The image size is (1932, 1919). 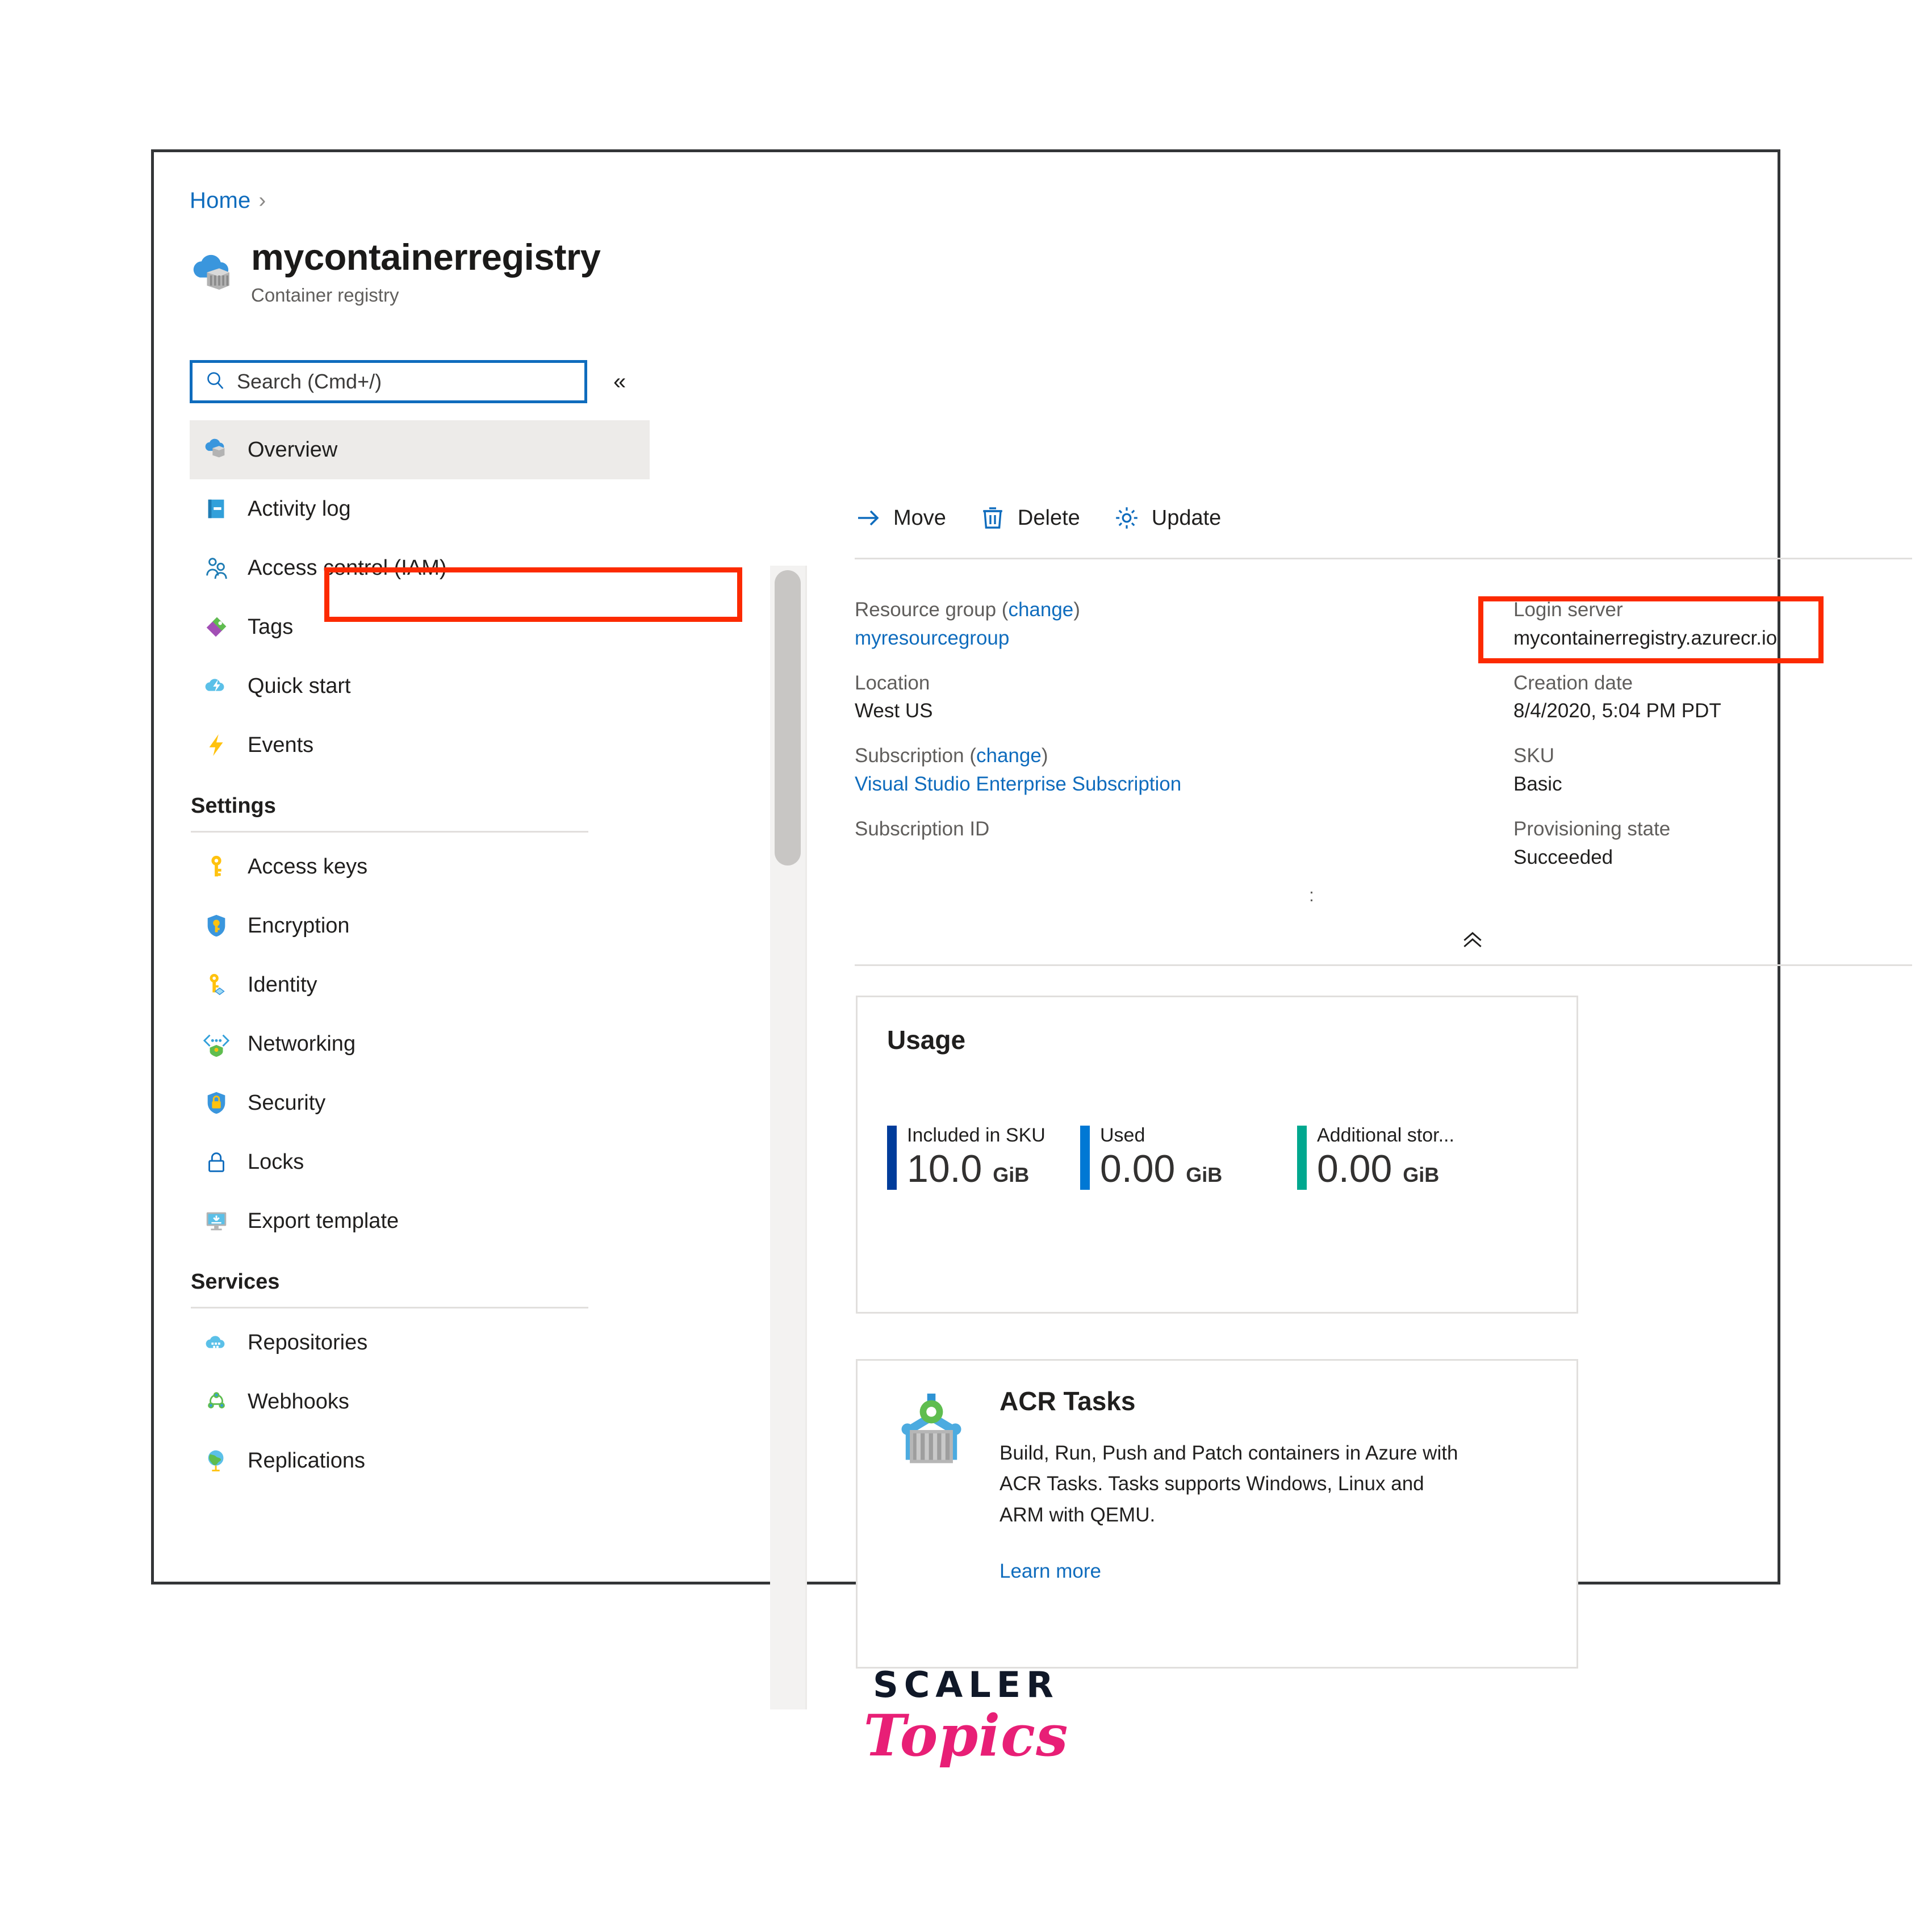 I want to click on search-placeholder: Search (Cmd+/), so click(x=309, y=381).